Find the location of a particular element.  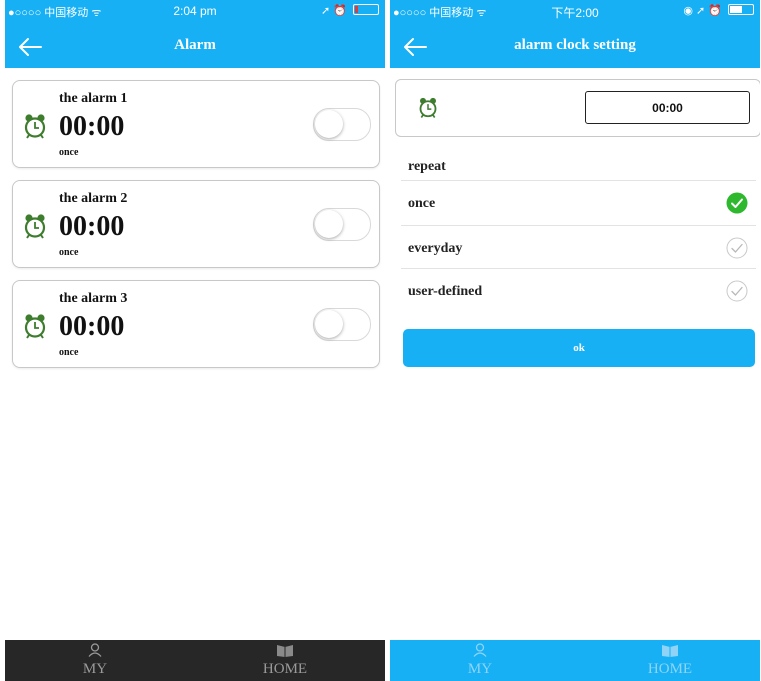

status-icons: ➚ ⏰ is located at coordinates (350, 10).